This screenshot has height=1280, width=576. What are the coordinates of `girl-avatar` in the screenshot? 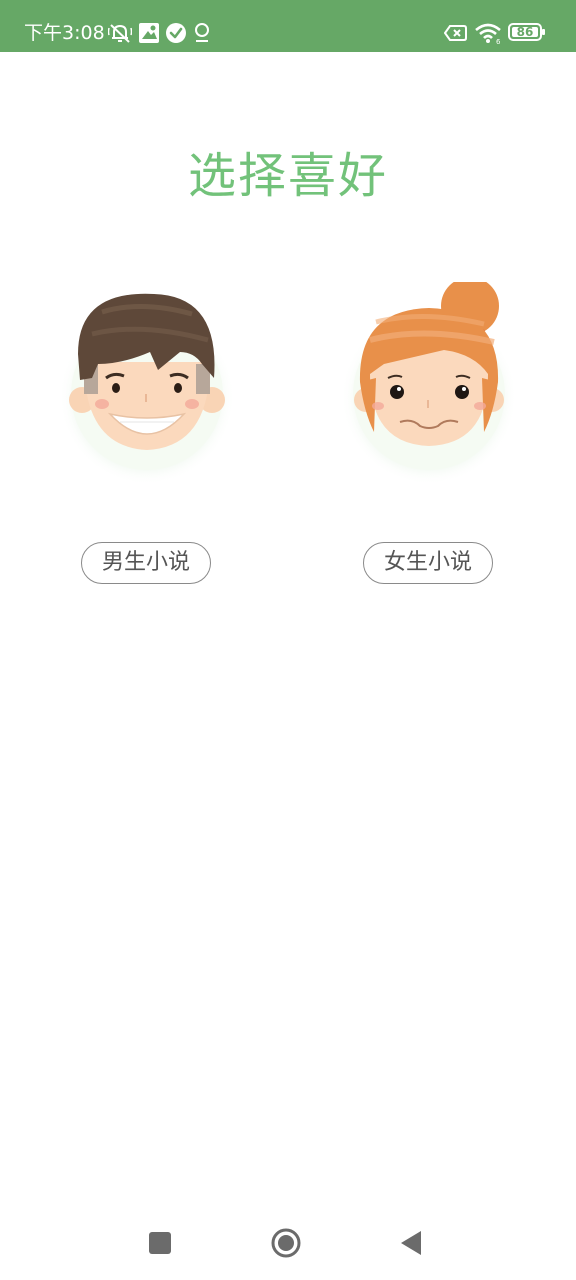 It's located at (429, 384).